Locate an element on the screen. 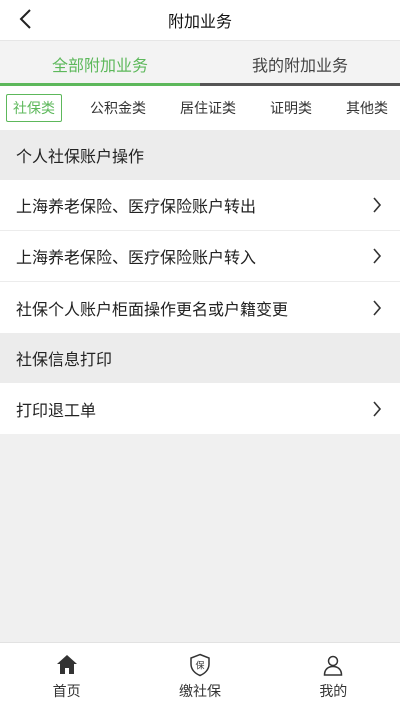 This screenshot has width=400, height=710. shield-icon: 保 is located at coordinates (200, 664).